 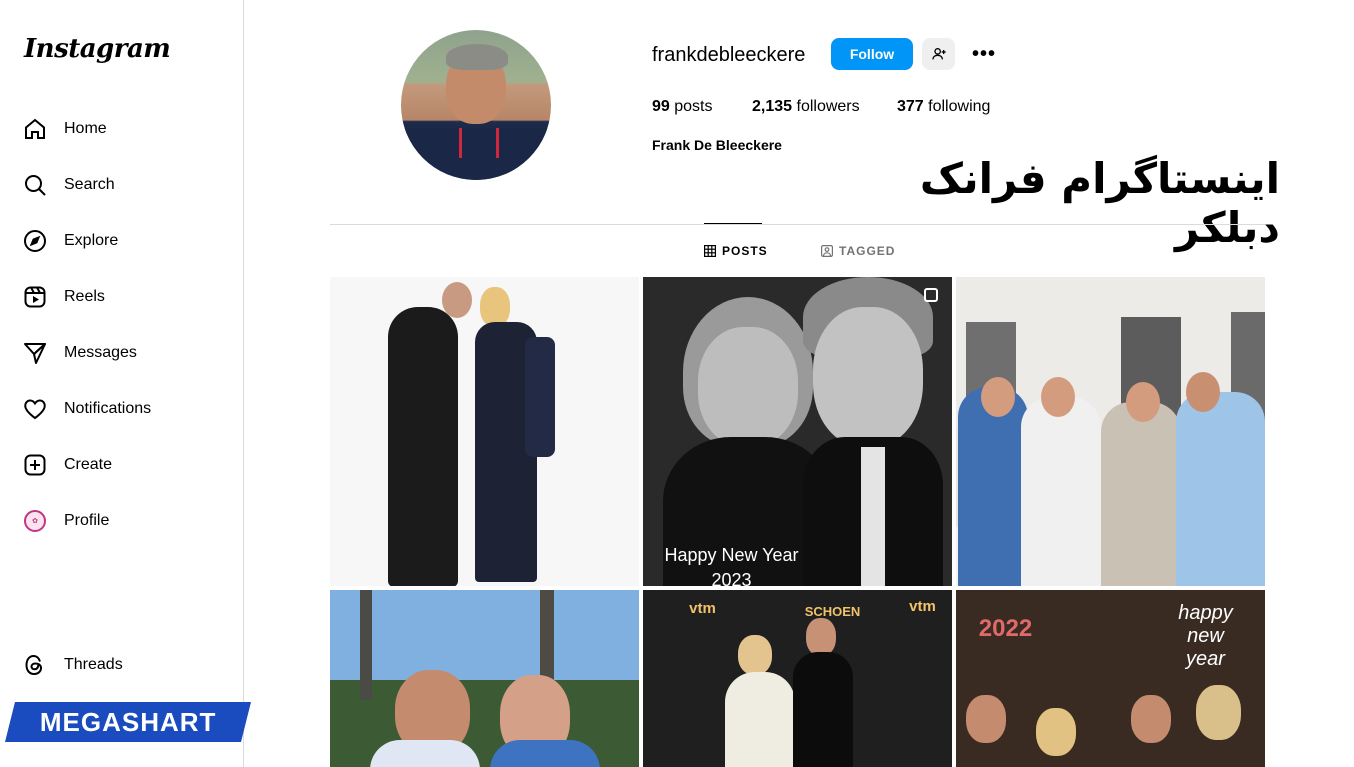 What do you see at coordinates (84, 296) in the screenshot?
I see `sidebar-item-label: Reels` at bounding box center [84, 296].